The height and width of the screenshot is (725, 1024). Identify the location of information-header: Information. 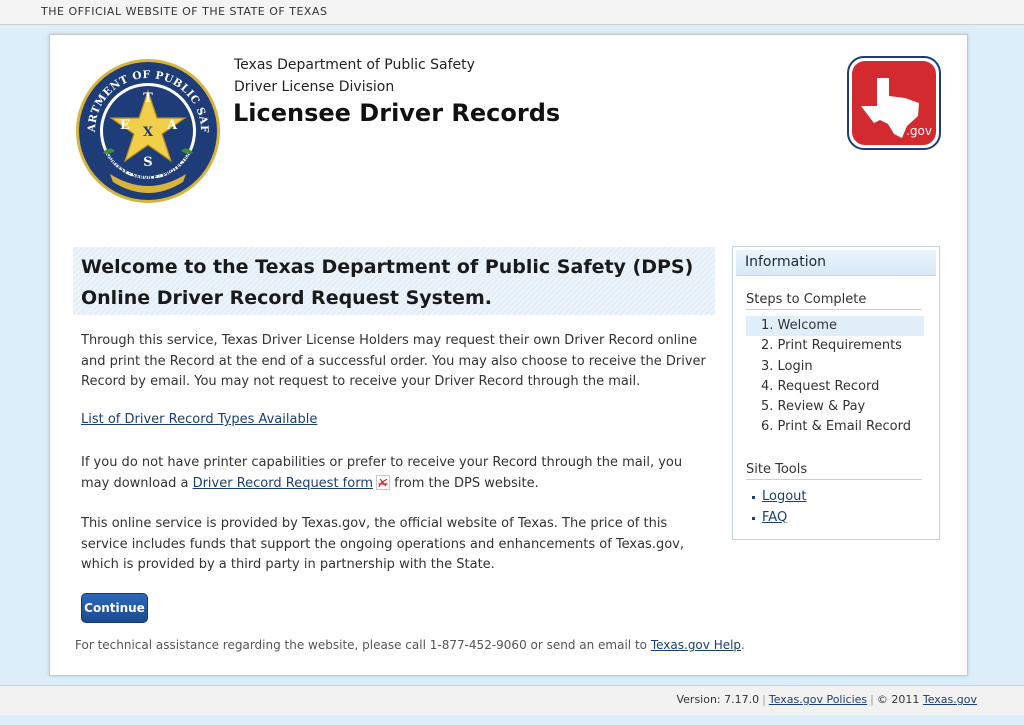
(836, 263).